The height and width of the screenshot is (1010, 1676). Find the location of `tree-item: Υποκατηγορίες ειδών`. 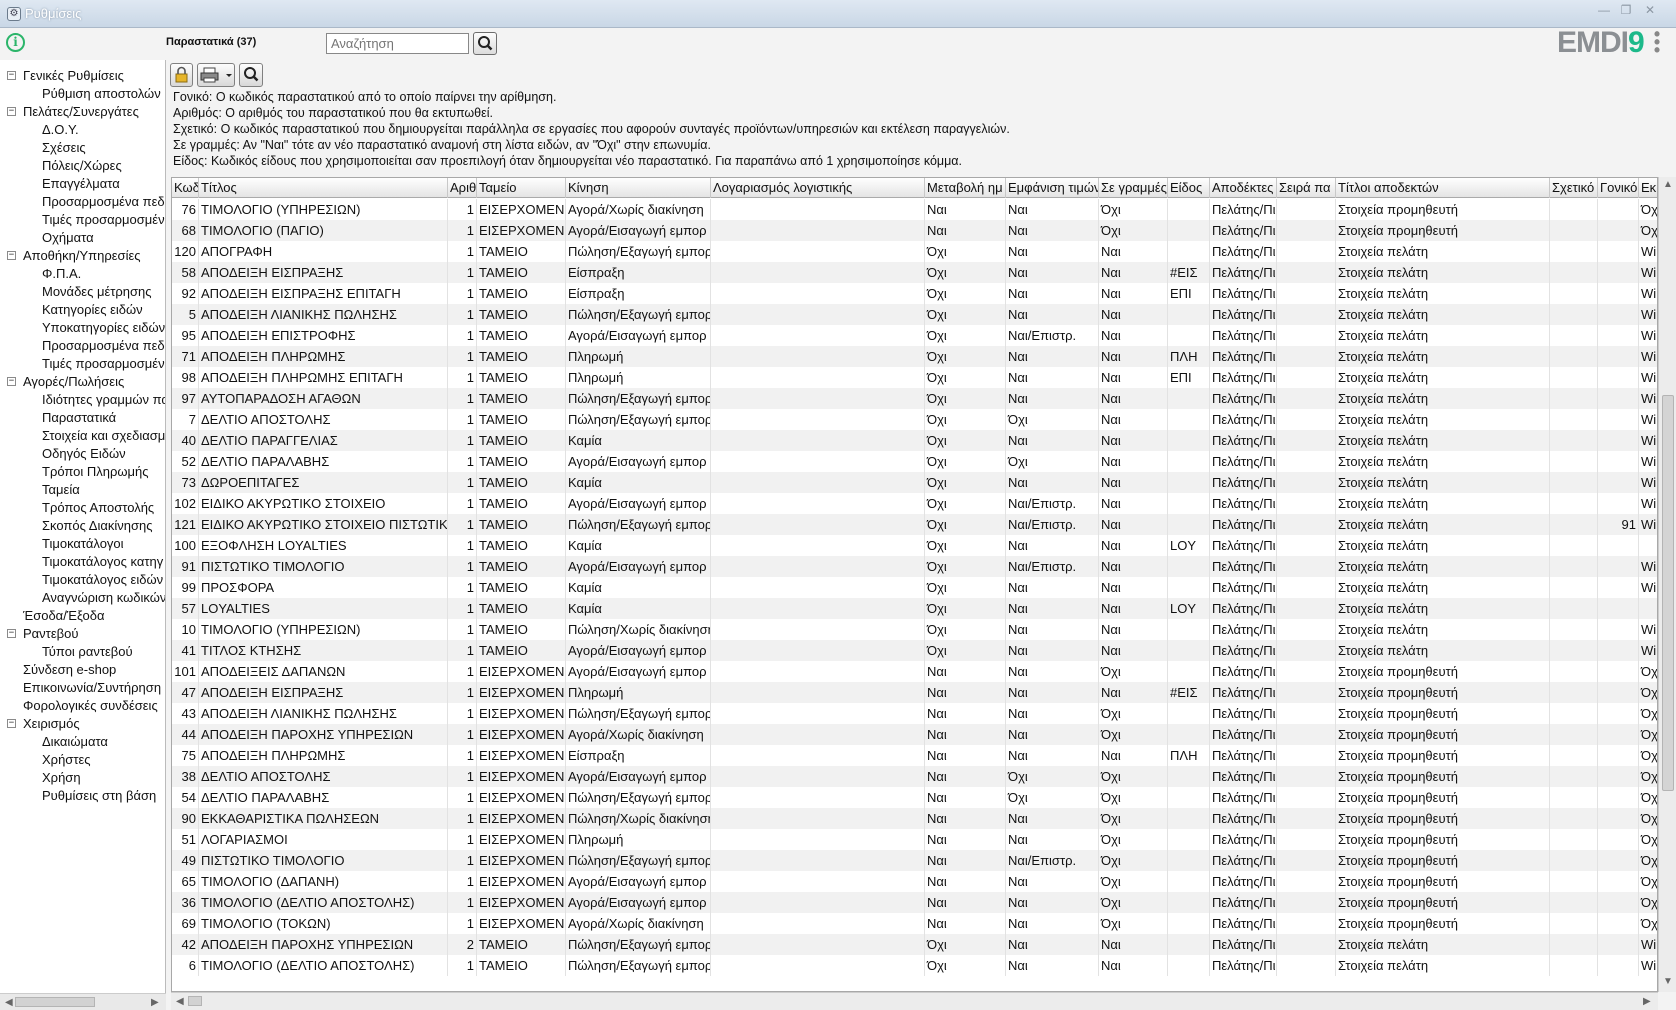

tree-item: Υποκατηγορίες ειδών is located at coordinates (103, 327).